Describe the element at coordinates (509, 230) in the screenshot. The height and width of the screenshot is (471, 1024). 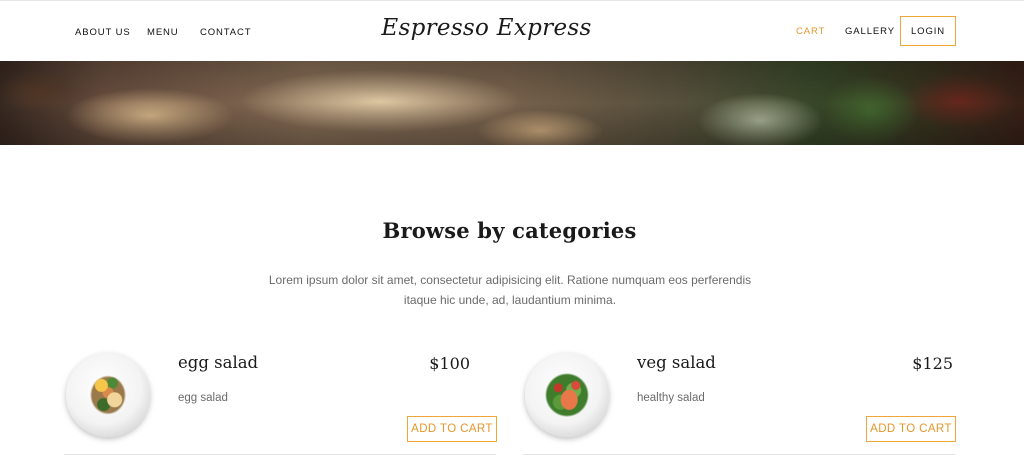
I see `section-title: Browse by categories` at that location.